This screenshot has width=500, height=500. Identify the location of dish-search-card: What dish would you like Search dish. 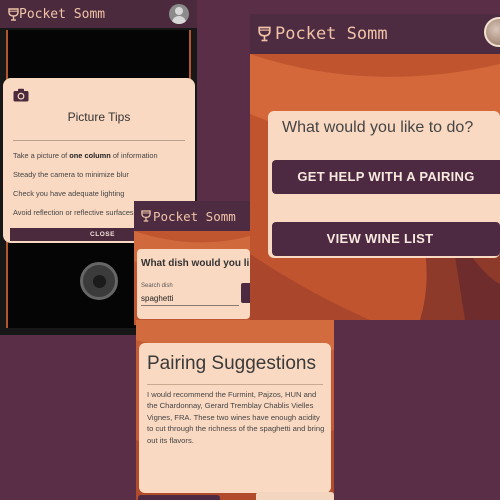
(193, 284).